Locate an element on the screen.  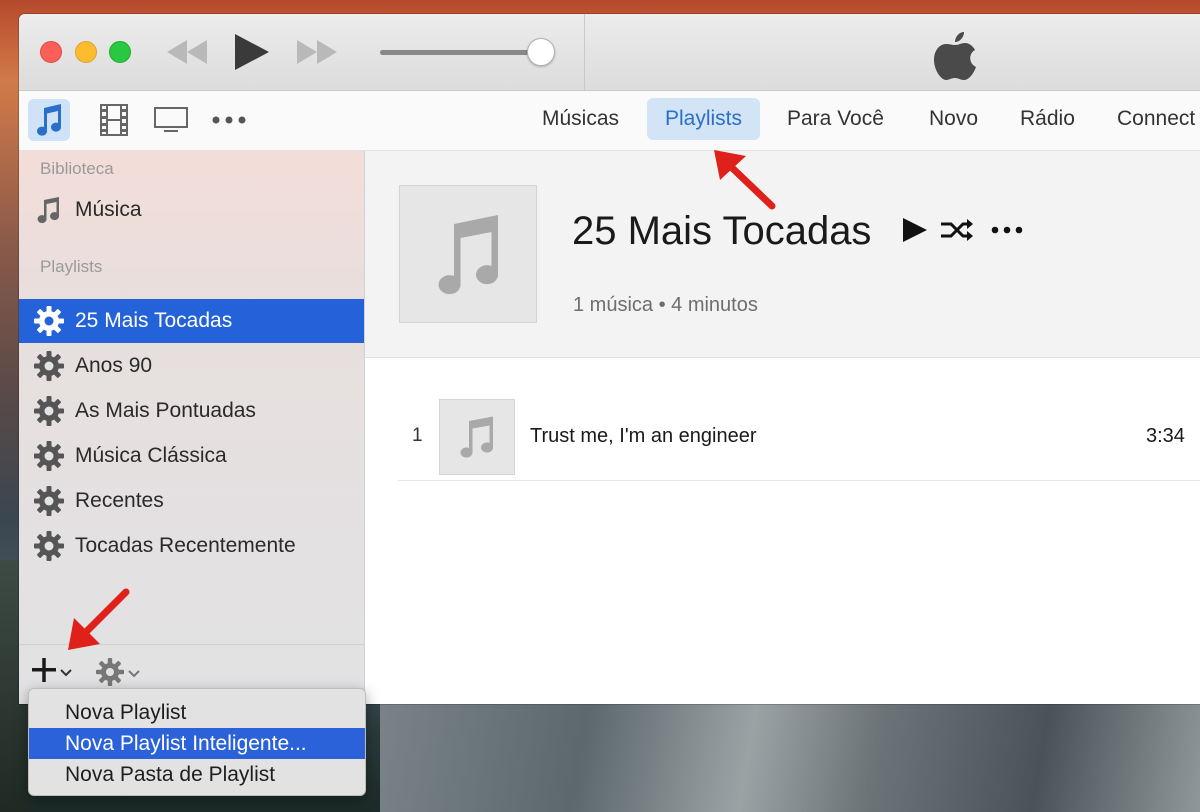
playlist-meta: 1 música • 4 minutos is located at coordinates (665, 305).